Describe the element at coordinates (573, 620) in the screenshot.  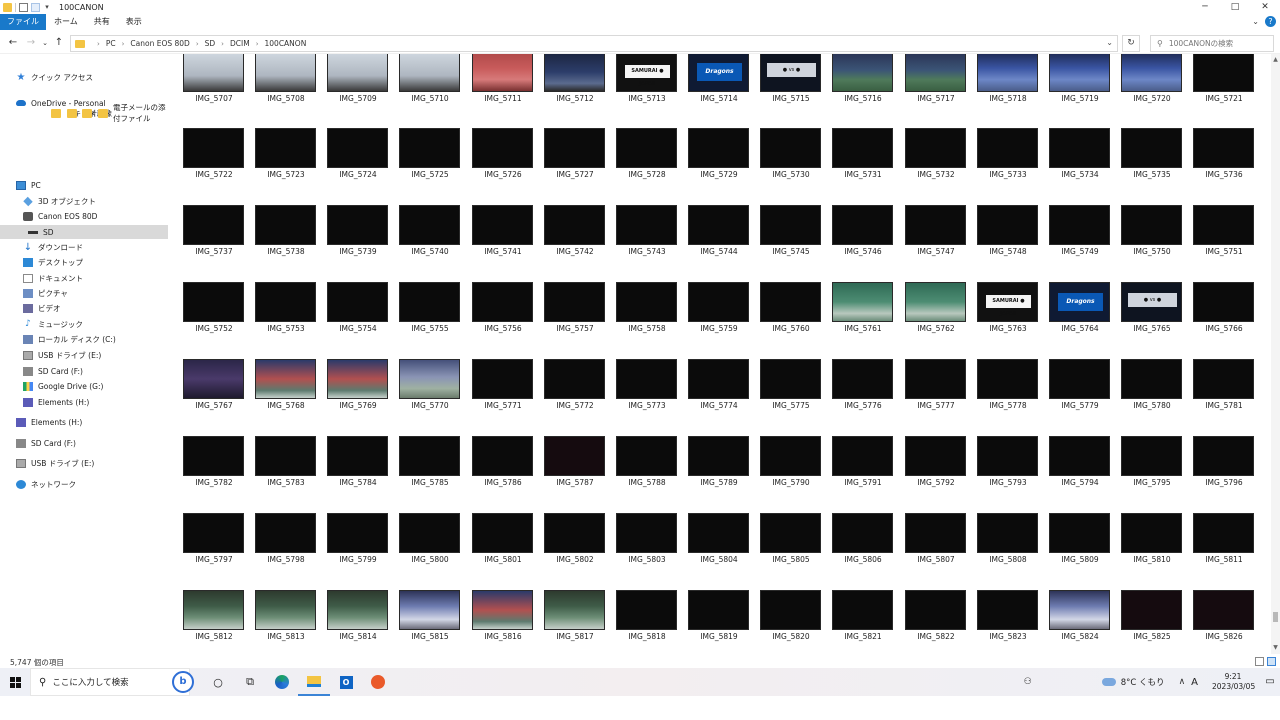
I see `file-item: IMG_5817` at that location.